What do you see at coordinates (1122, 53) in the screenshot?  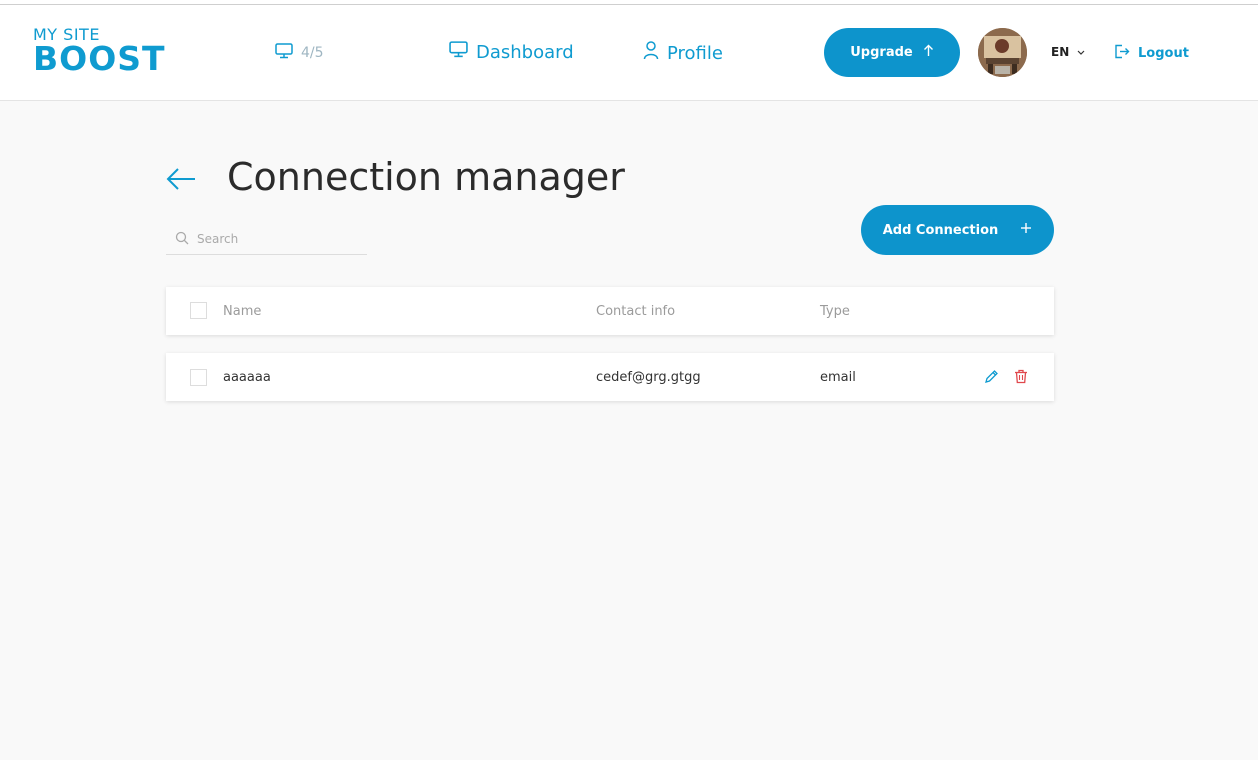 I see `logout-icon` at bounding box center [1122, 53].